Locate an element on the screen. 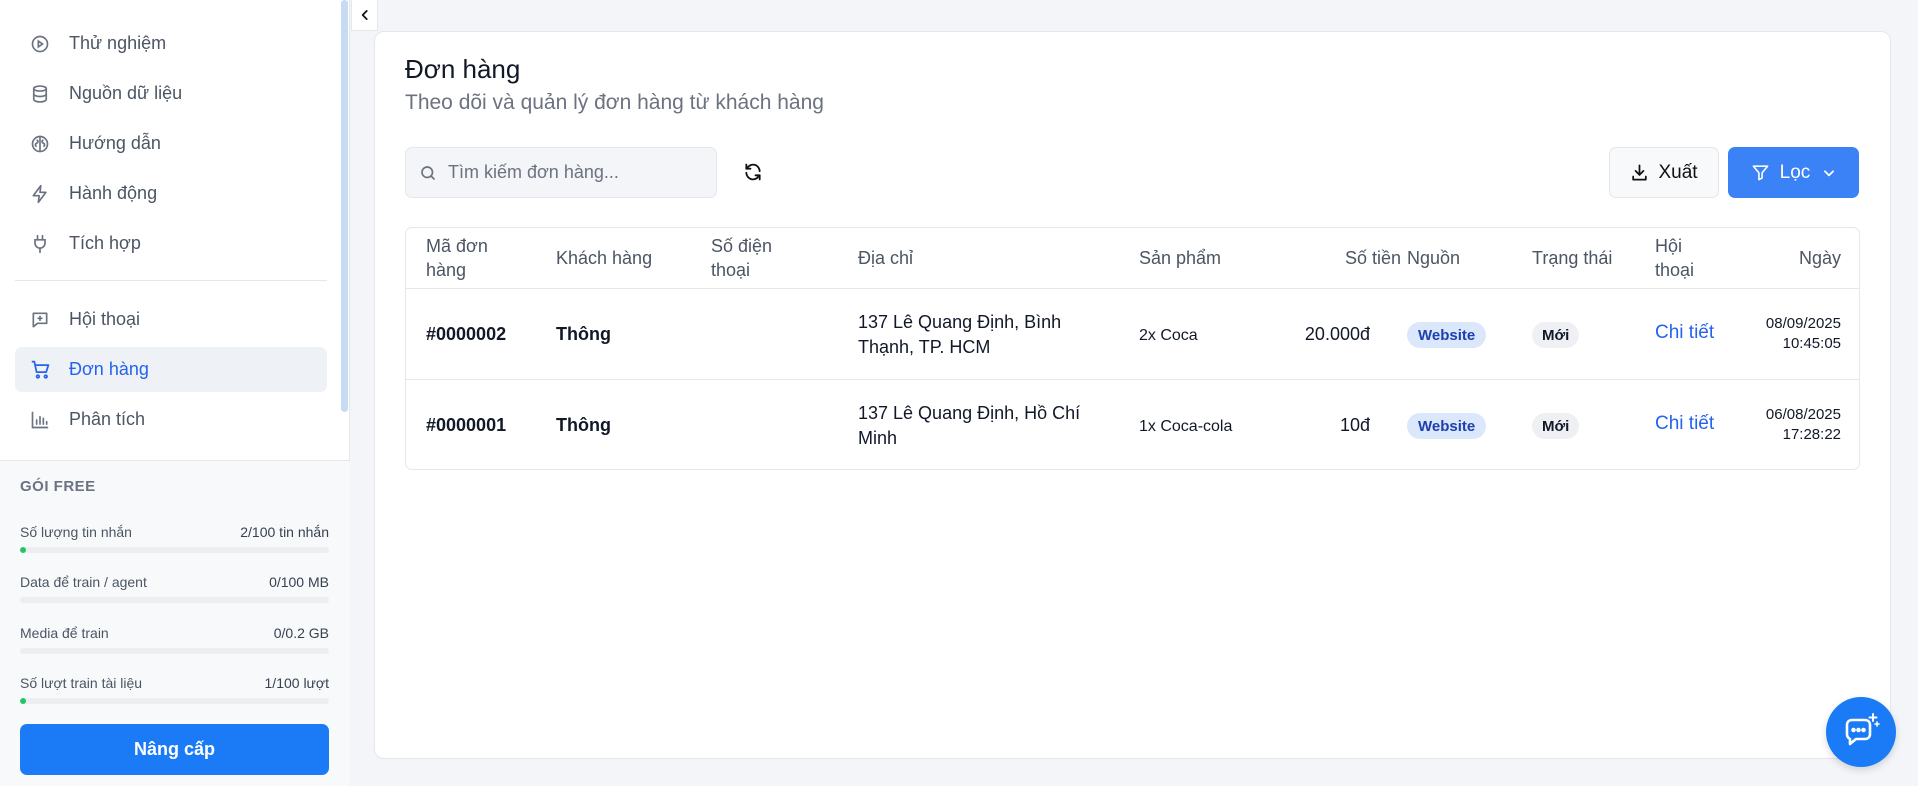  filter-label: Lọc is located at coordinates (1795, 172).